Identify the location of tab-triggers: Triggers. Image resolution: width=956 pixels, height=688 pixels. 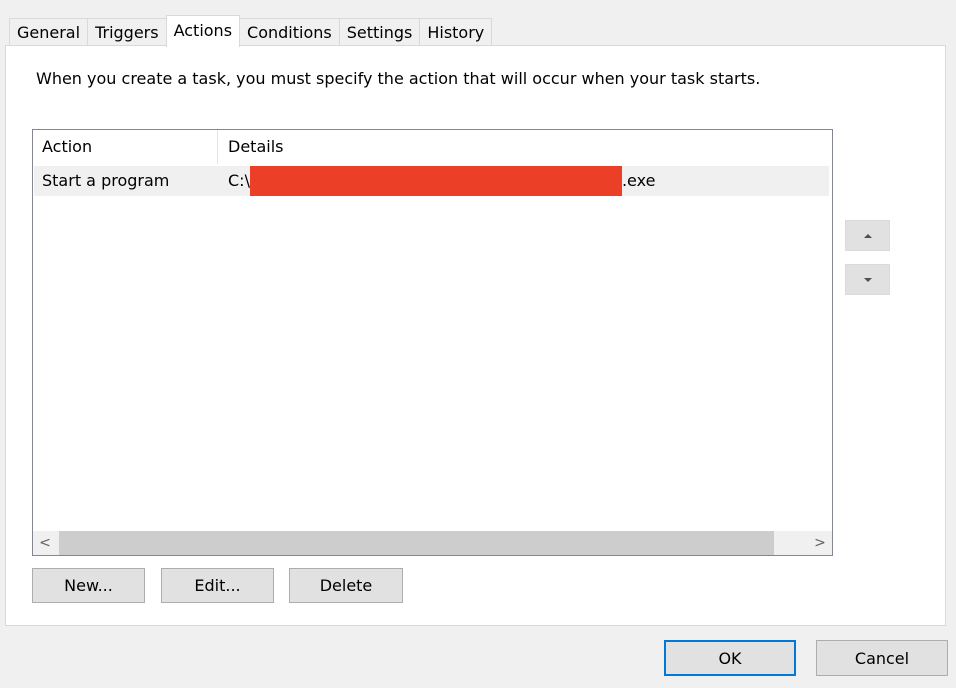
(127, 32).